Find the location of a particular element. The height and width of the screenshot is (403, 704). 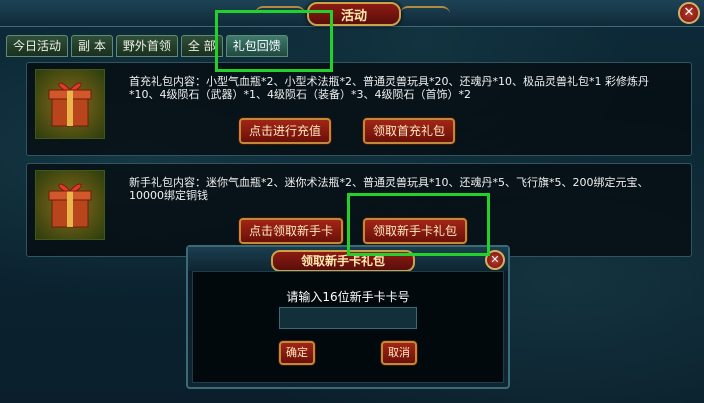

window-titlebar: 活动 ✕ is located at coordinates (352, 13).